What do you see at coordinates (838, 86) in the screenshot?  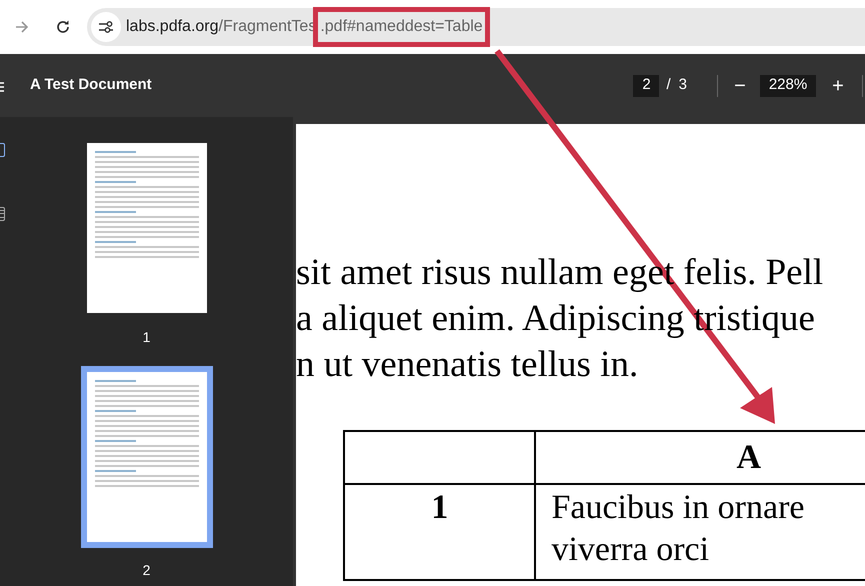 I see `zoom-in-button: +` at bounding box center [838, 86].